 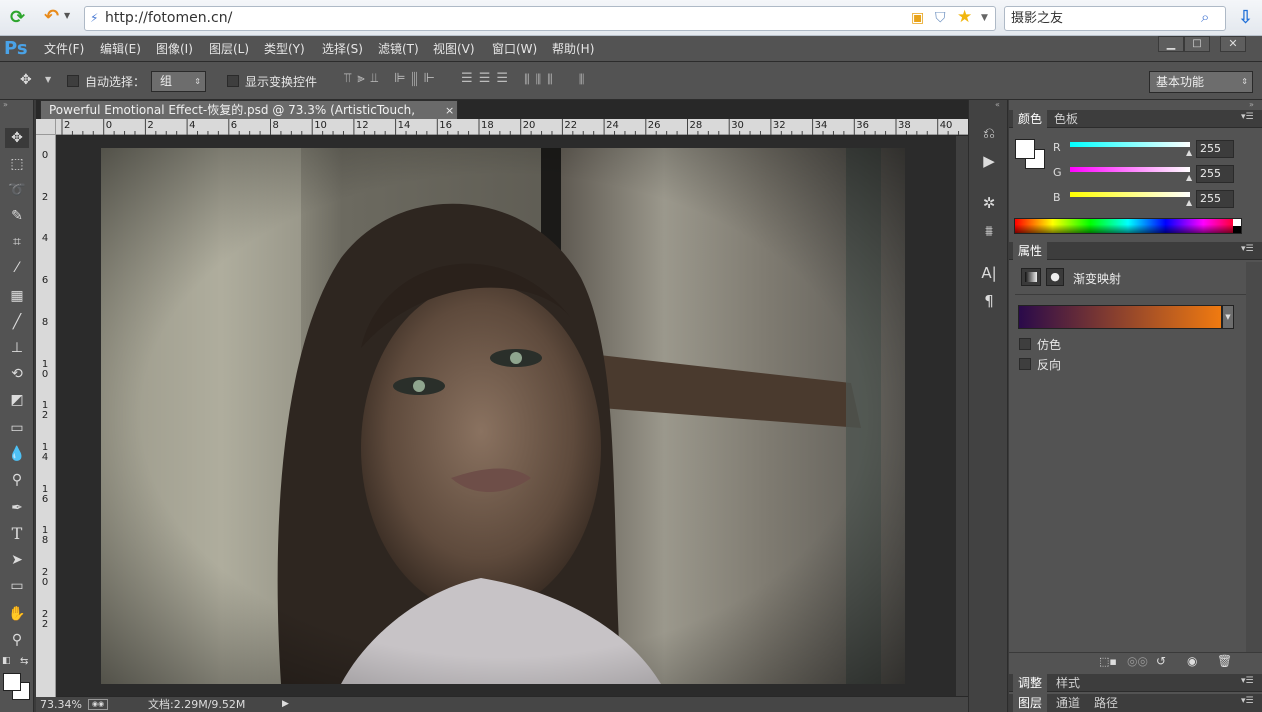 I want to click on tab-styles: 样式, so click(x=1068, y=683).